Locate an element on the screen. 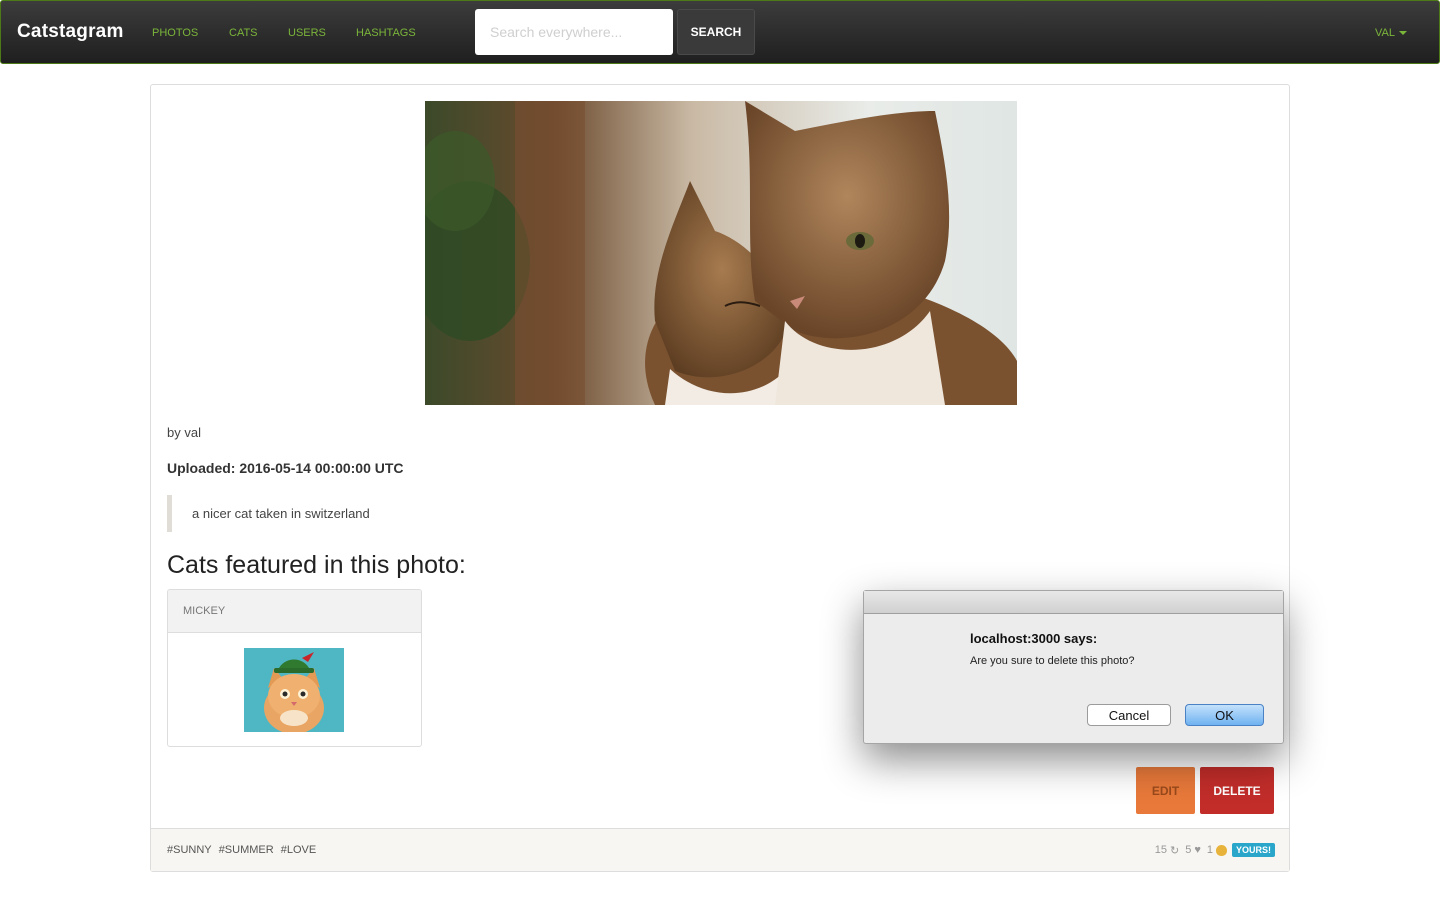 This screenshot has height=900, width=1440. user-menu: VAL is located at coordinates (1391, 33).